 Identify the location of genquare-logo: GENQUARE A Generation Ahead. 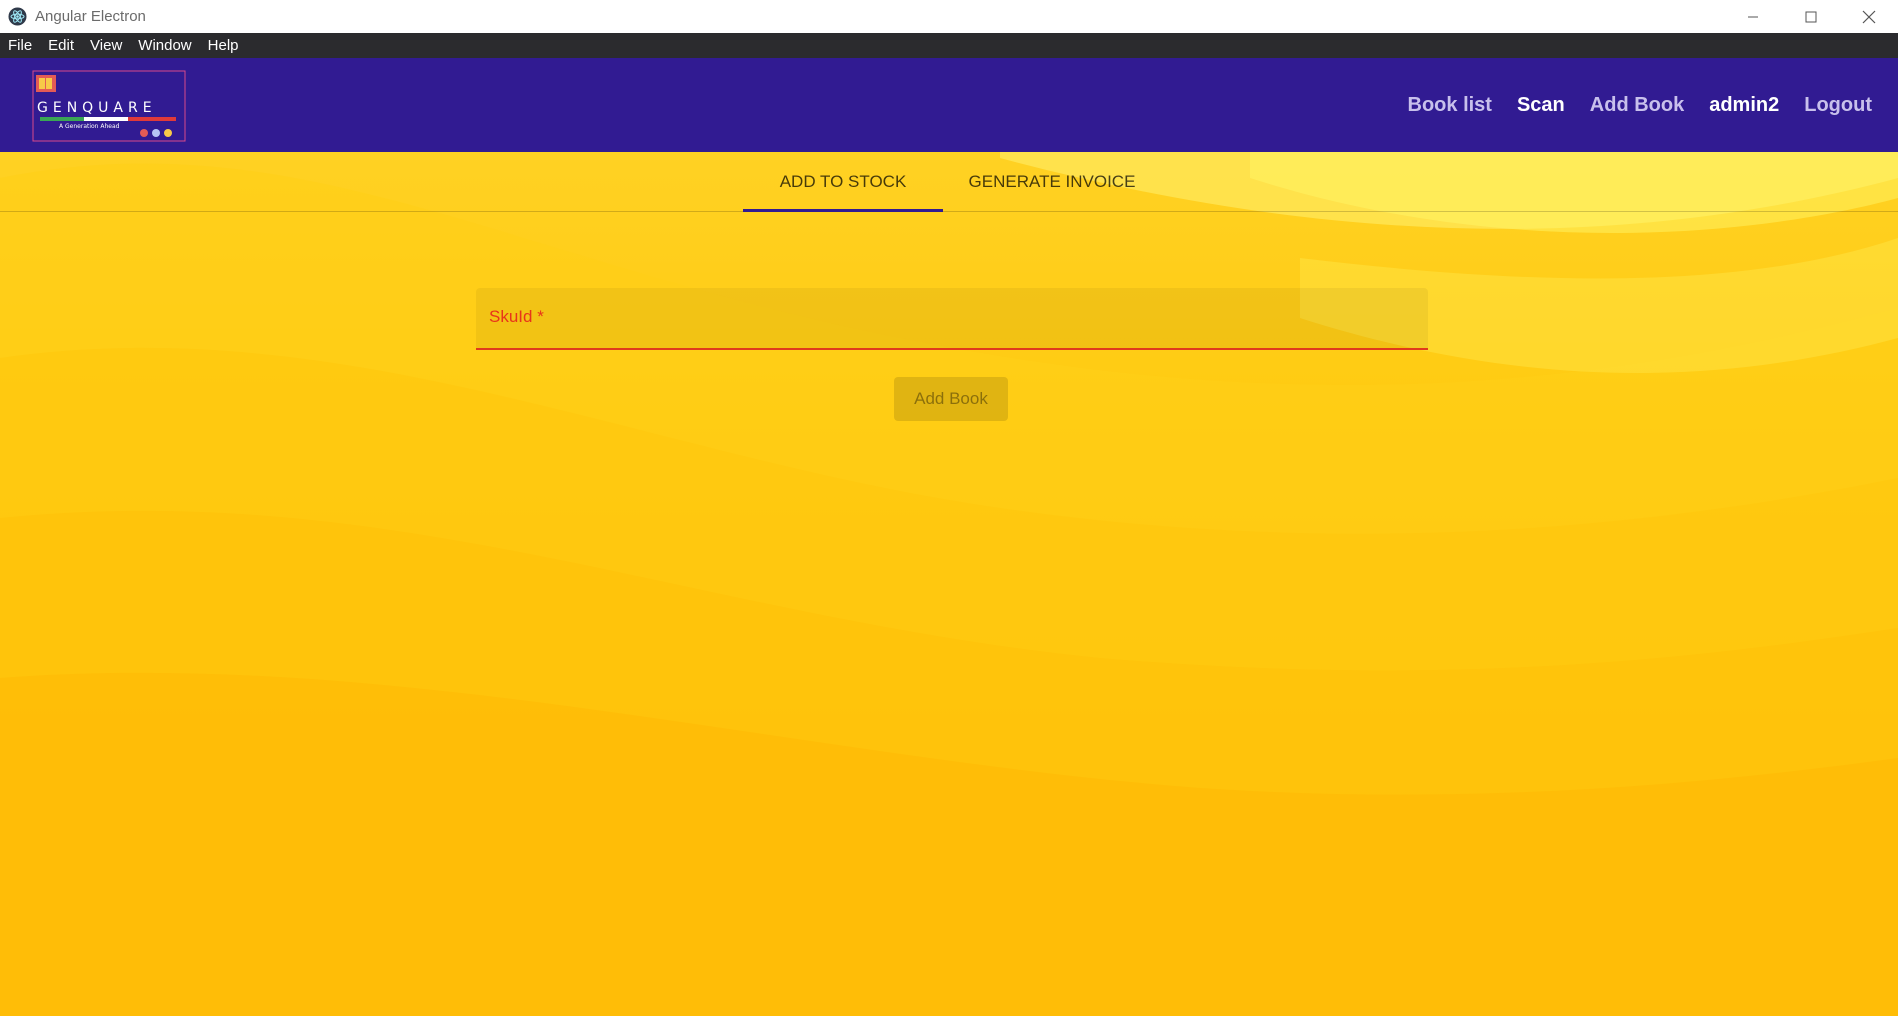
(109, 106).